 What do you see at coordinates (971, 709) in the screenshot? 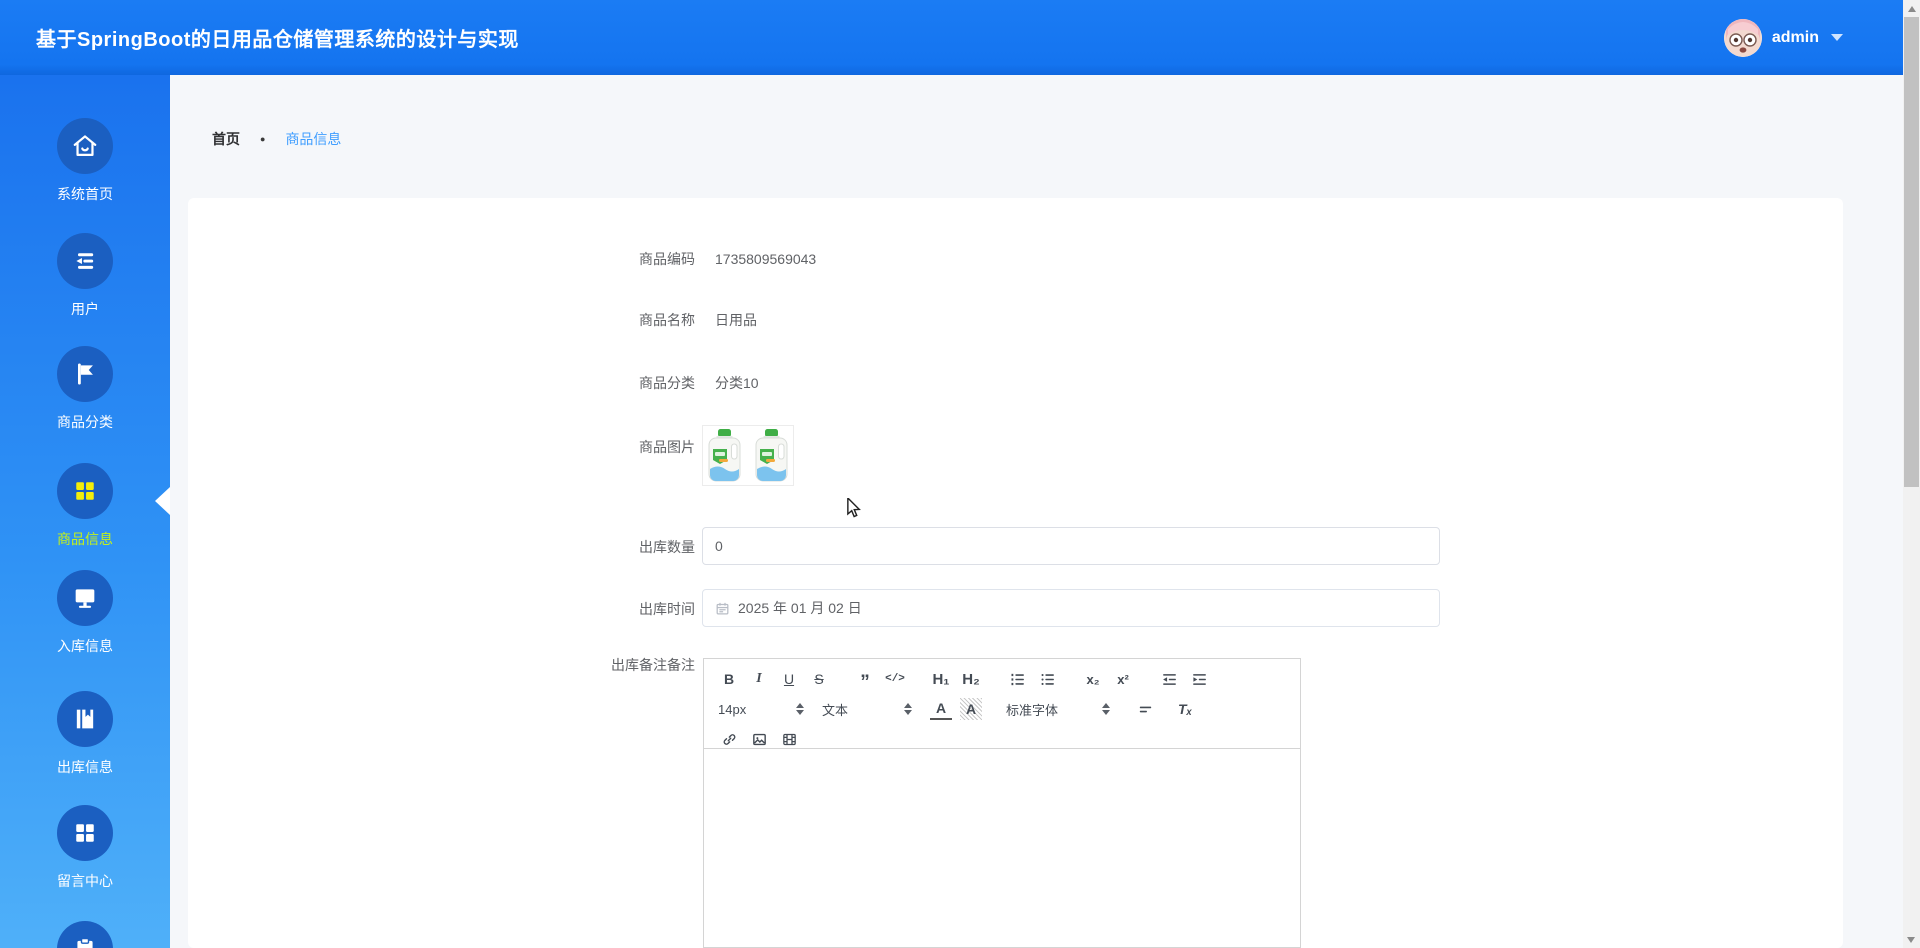
I see `highlight-color-button: A` at bounding box center [971, 709].